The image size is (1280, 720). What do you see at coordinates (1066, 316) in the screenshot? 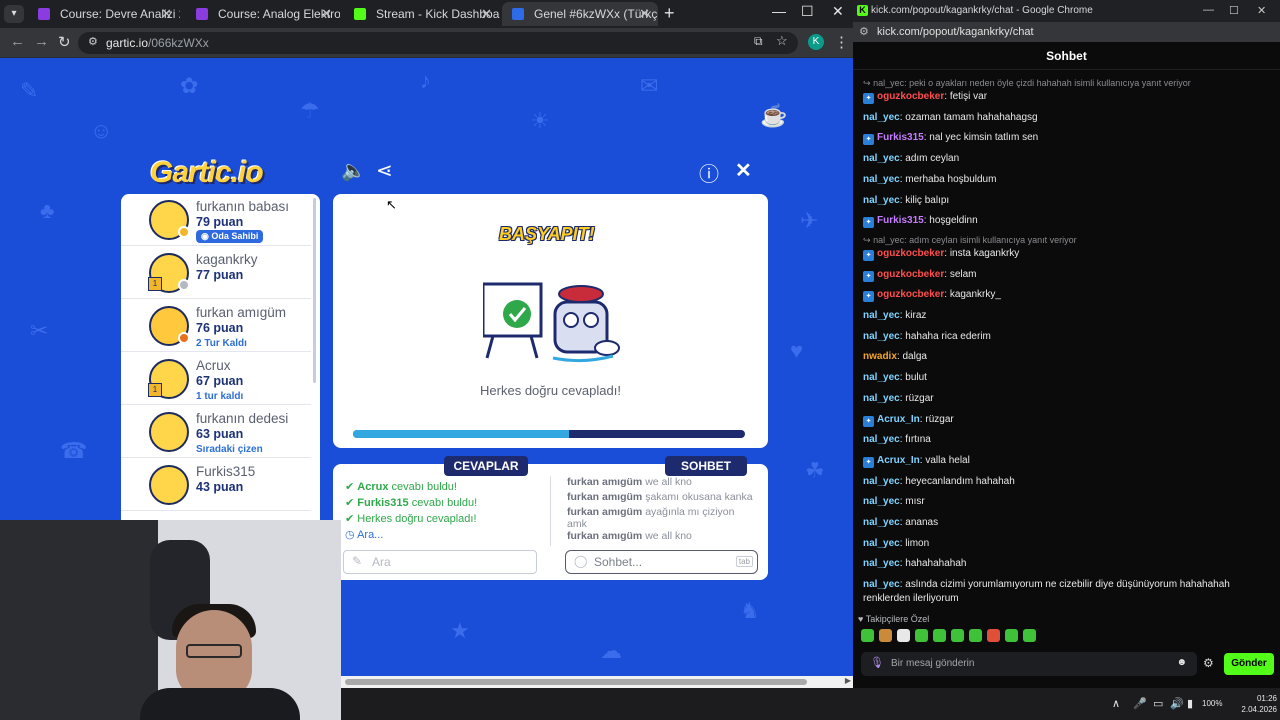
I see `chat-message: nal_yec: kiraz` at bounding box center [1066, 316].